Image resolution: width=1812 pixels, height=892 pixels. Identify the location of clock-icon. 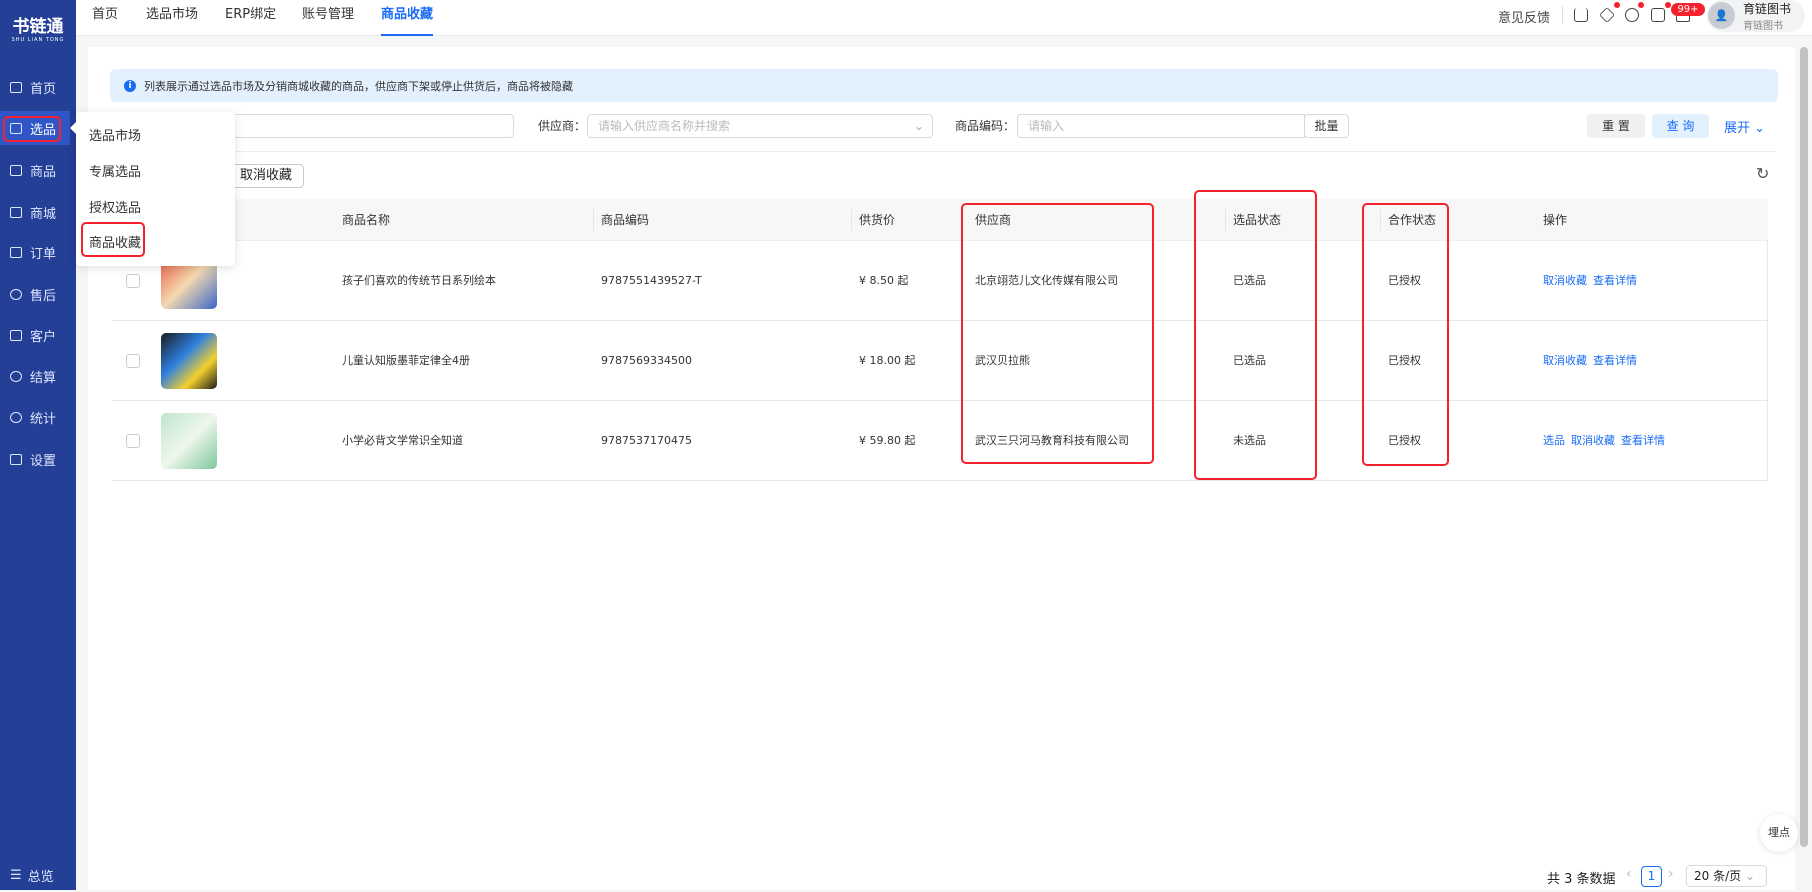
(16, 417).